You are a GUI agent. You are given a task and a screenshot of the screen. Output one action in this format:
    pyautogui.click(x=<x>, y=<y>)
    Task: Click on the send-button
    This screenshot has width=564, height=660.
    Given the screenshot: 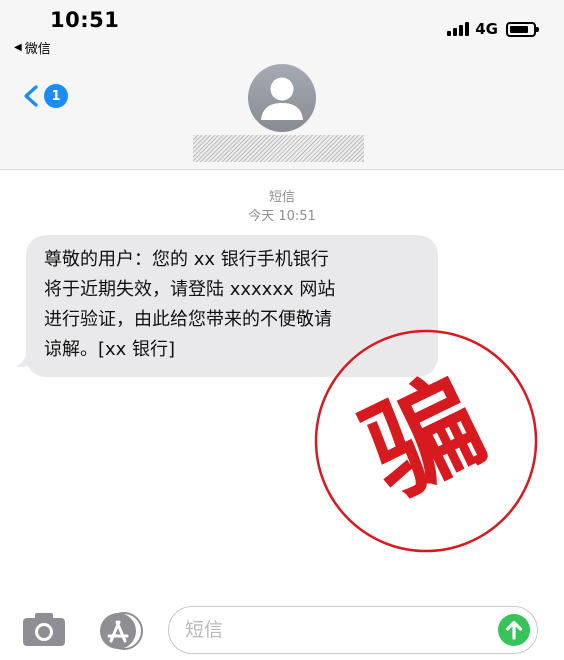 What is the action you would take?
    pyautogui.click(x=514, y=630)
    